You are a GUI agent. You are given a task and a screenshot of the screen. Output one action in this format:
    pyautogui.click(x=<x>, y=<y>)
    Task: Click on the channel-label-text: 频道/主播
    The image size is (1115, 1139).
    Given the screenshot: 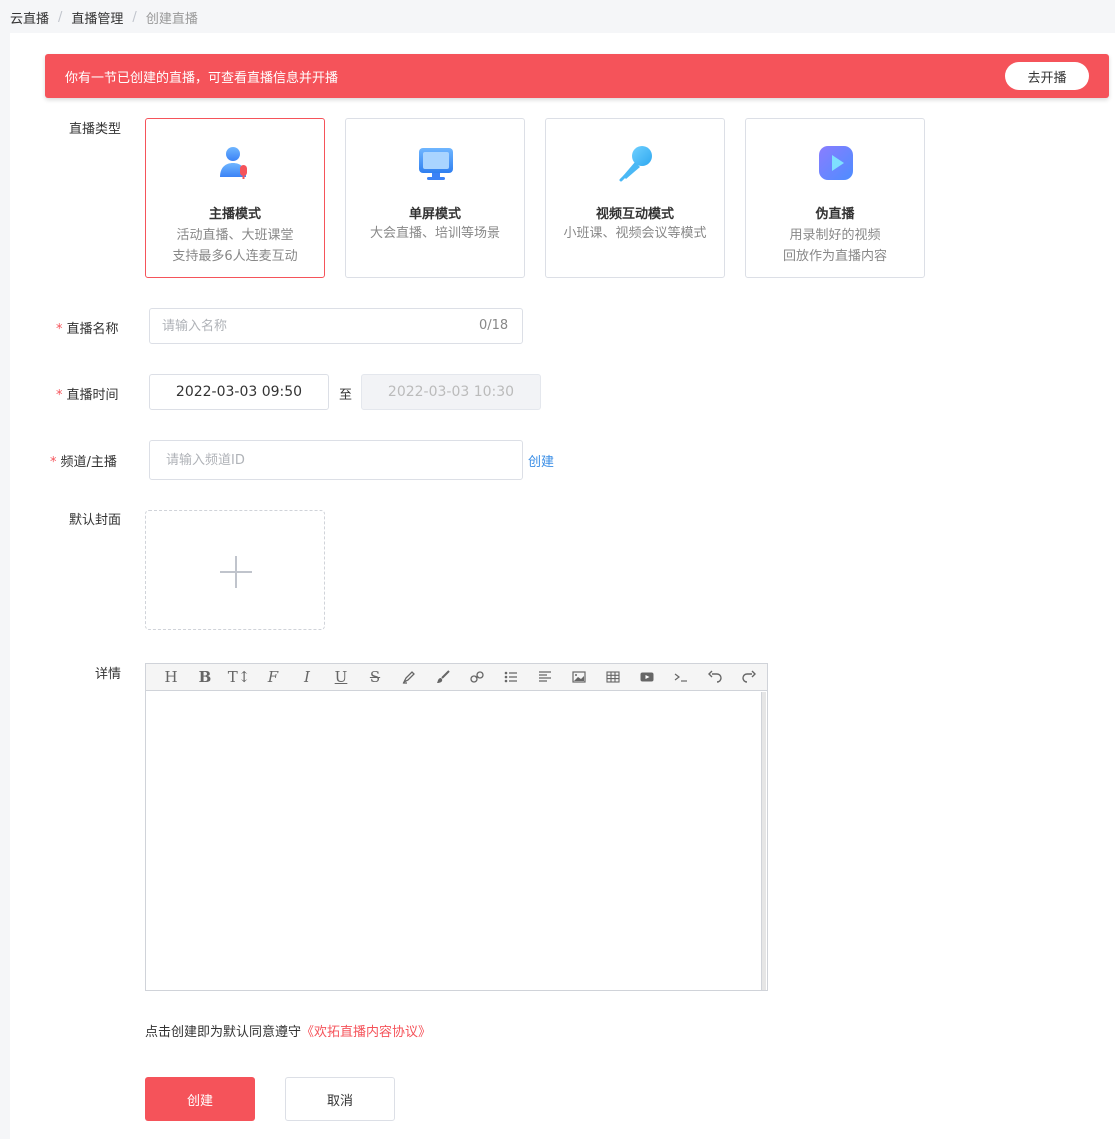 What is the action you would take?
    pyautogui.click(x=88, y=462)
    